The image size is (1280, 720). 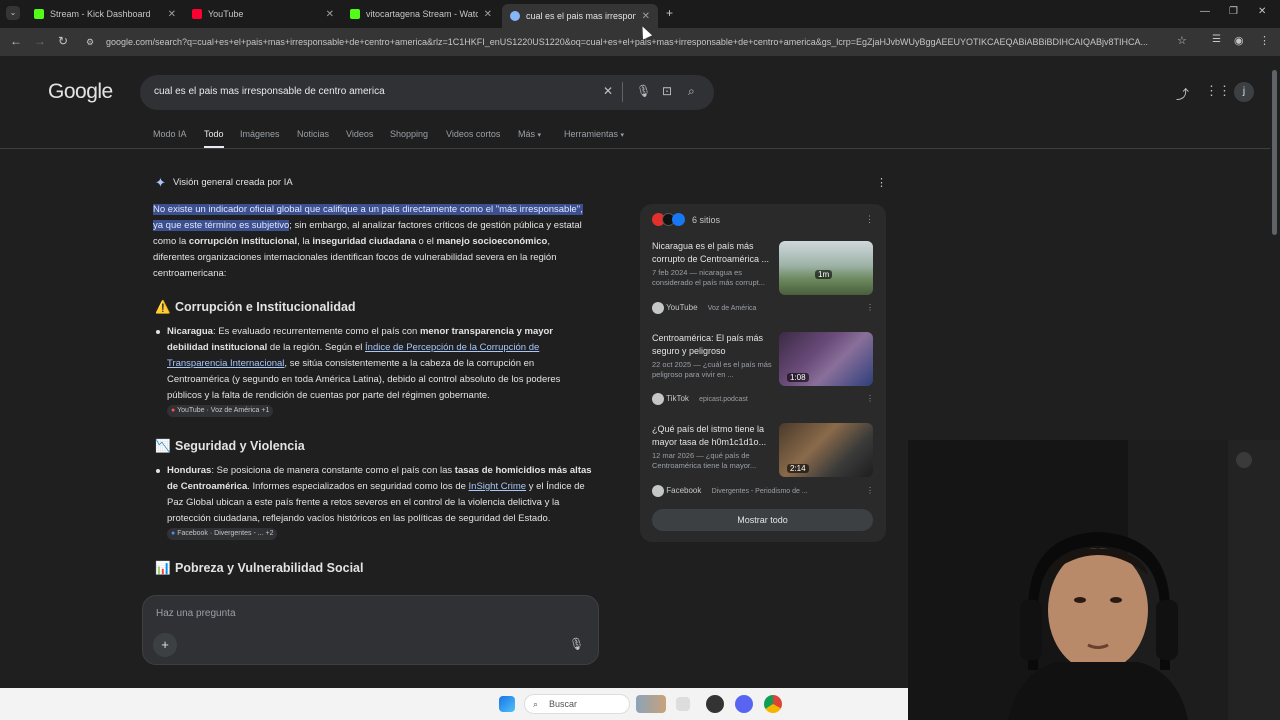 I want to click on warning-icon: ⚠️, so click(x=163, y=307).